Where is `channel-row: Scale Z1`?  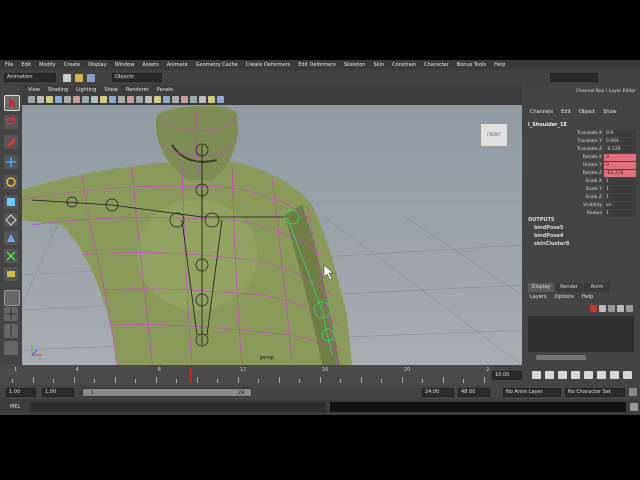 channel-row: Scale Z1 is located at coordinates (579, 197).